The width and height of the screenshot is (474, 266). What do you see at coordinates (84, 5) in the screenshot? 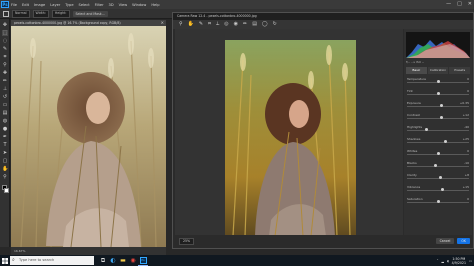
I see `menu-select: Select` at bounding box center [84, 5].